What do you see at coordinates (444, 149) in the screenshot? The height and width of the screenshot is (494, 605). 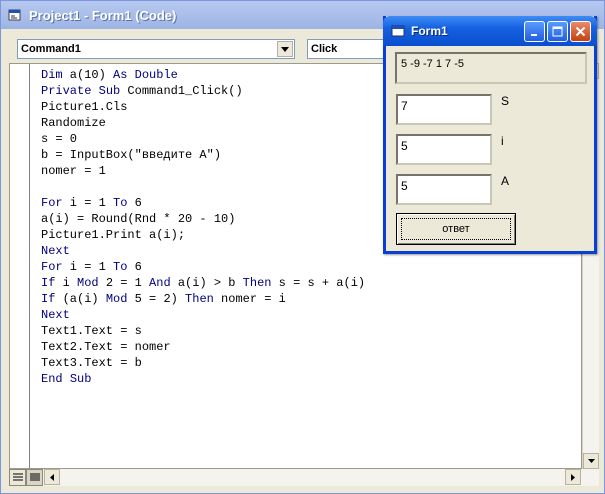 I see `text2-field: 5` at bounding box center [444, 149].